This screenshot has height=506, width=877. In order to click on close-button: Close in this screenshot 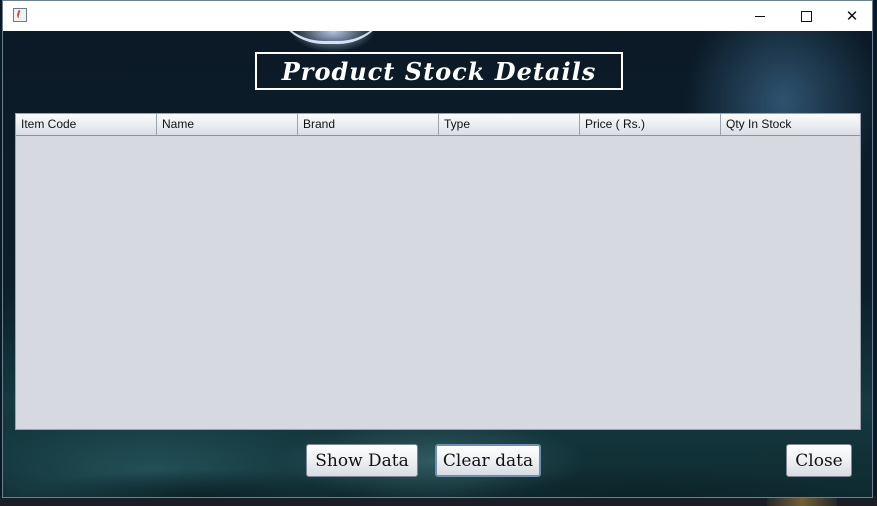, I will do `click(819, 460)`.